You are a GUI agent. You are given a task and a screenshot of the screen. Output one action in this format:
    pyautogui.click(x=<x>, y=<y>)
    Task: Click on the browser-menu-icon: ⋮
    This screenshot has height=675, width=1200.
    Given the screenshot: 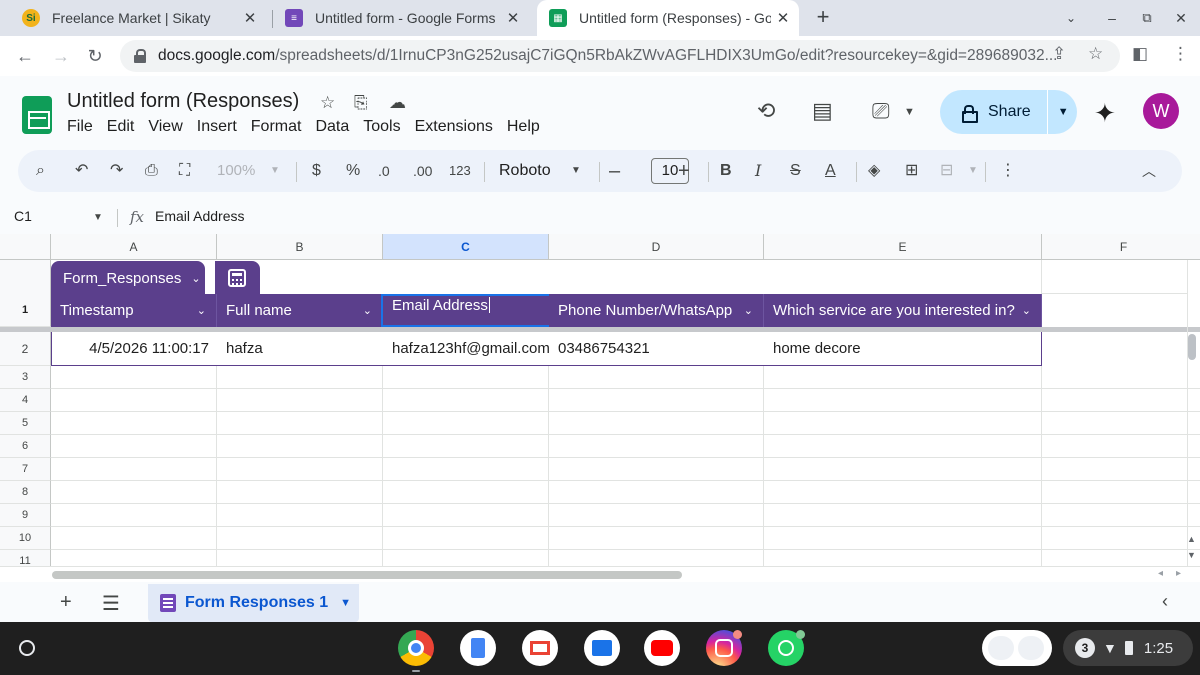 What is the action you would take?
    pyautogui.click(x=1180, y=54)
    